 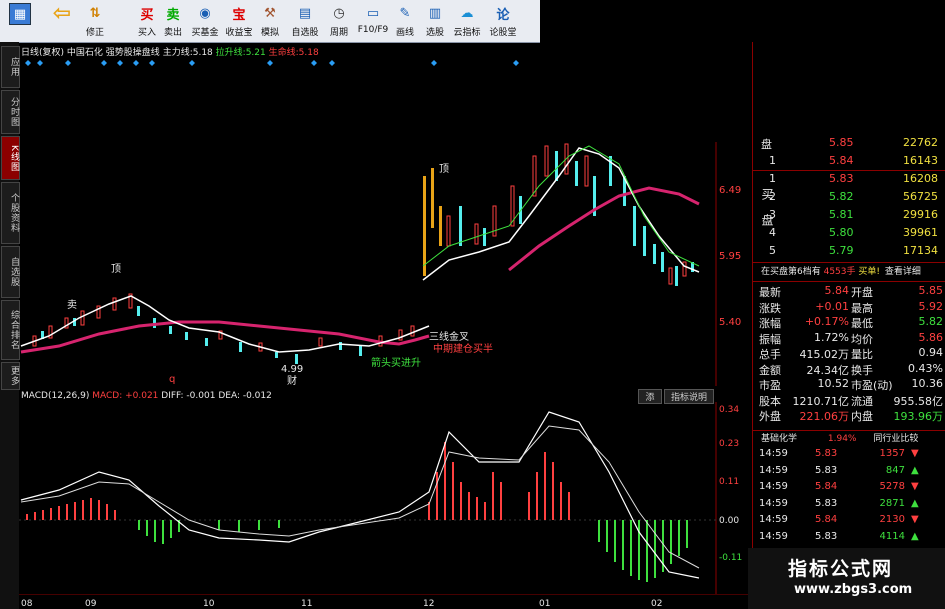 What do you see at coordinates (770, 401) in the screenshot?
I see `quote-label: 股本` at bounding box center [770, 401].